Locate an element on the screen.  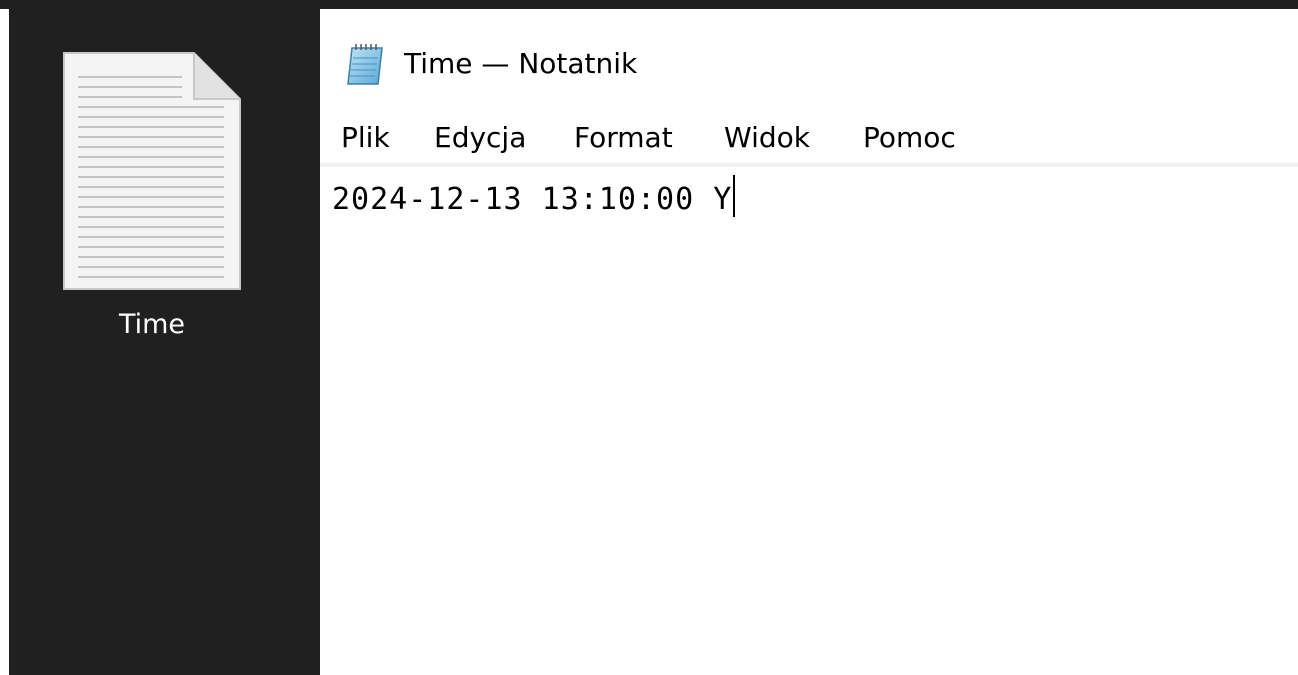
notepad-icon is located at coordinates (365, 64).